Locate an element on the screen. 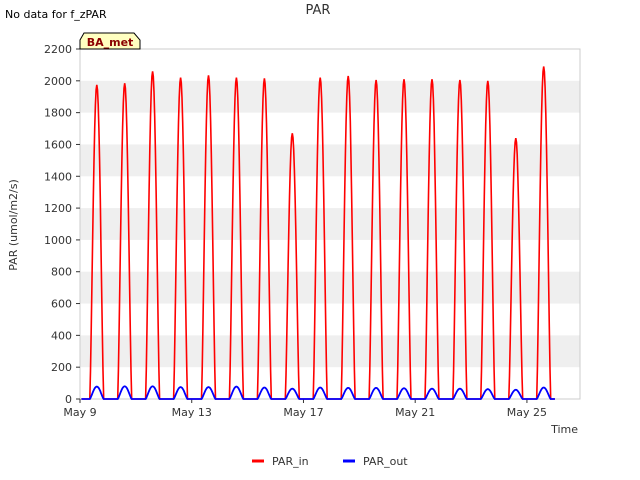 Image resolution: width=640 pixels, height=480 pixels. y-tick-label: 1600 is located at coordinates (58, 144).